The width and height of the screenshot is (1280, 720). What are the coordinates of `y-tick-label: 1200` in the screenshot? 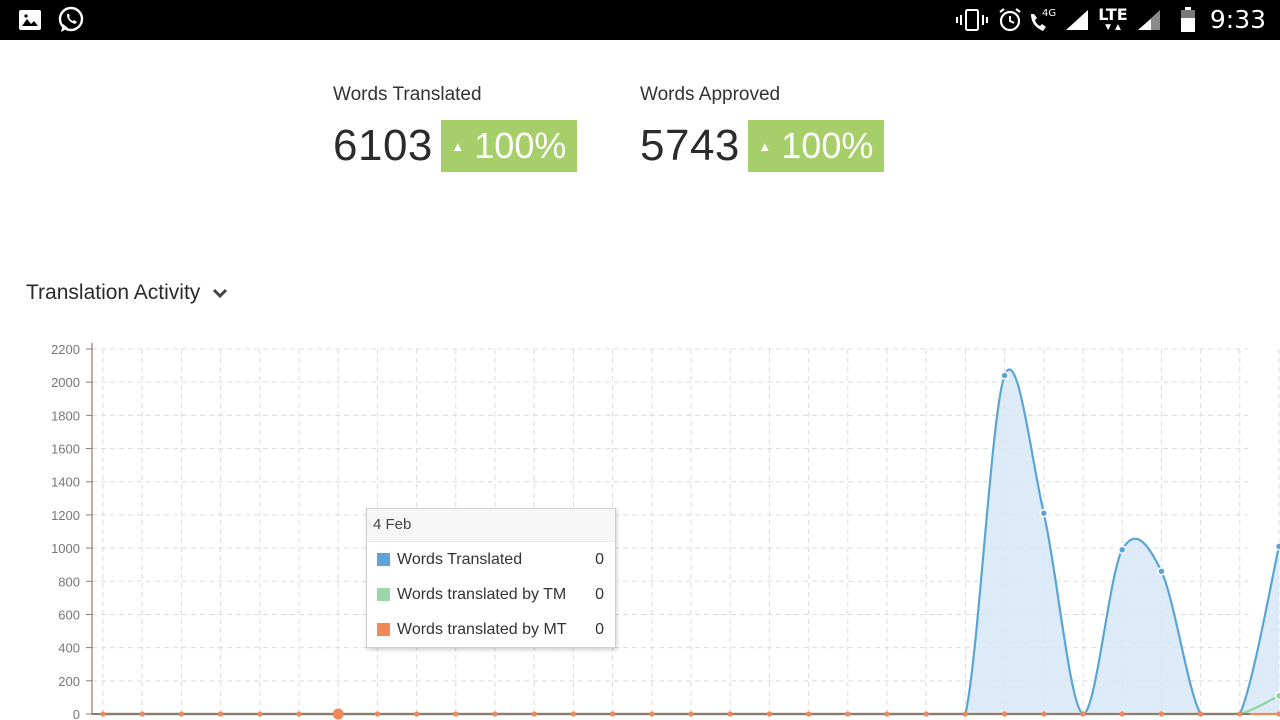 It's located at (65, 515).